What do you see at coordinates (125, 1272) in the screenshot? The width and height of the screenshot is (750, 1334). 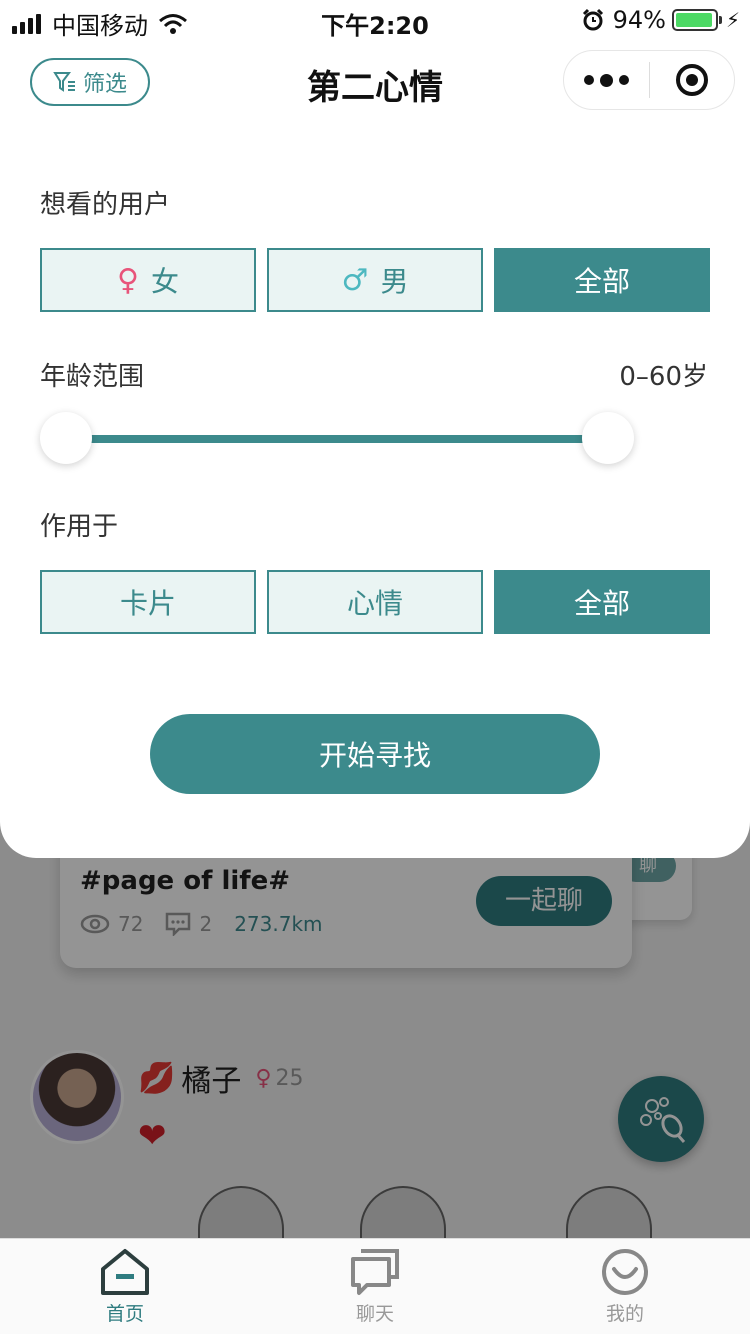 I see `home-icon` at bounding box center [125, 1272].